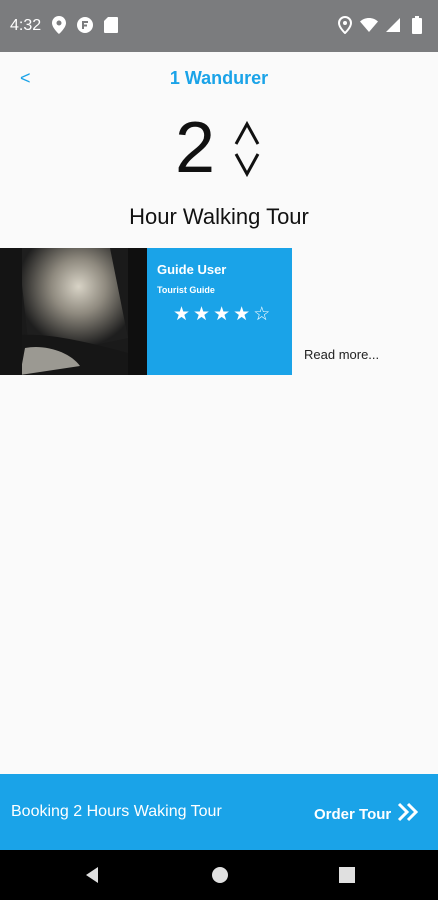 This screenshot has width=438, height=900. Describe the element at coordinates (417, 25) in the screenshot. I see `battery-icon` at that location.